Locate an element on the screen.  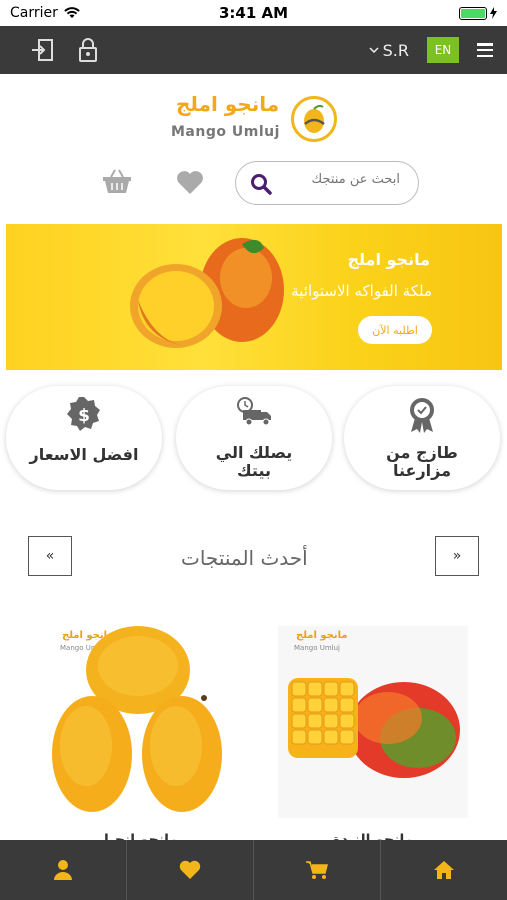
bottom-tab-bar is located at coordinates (253, 870).